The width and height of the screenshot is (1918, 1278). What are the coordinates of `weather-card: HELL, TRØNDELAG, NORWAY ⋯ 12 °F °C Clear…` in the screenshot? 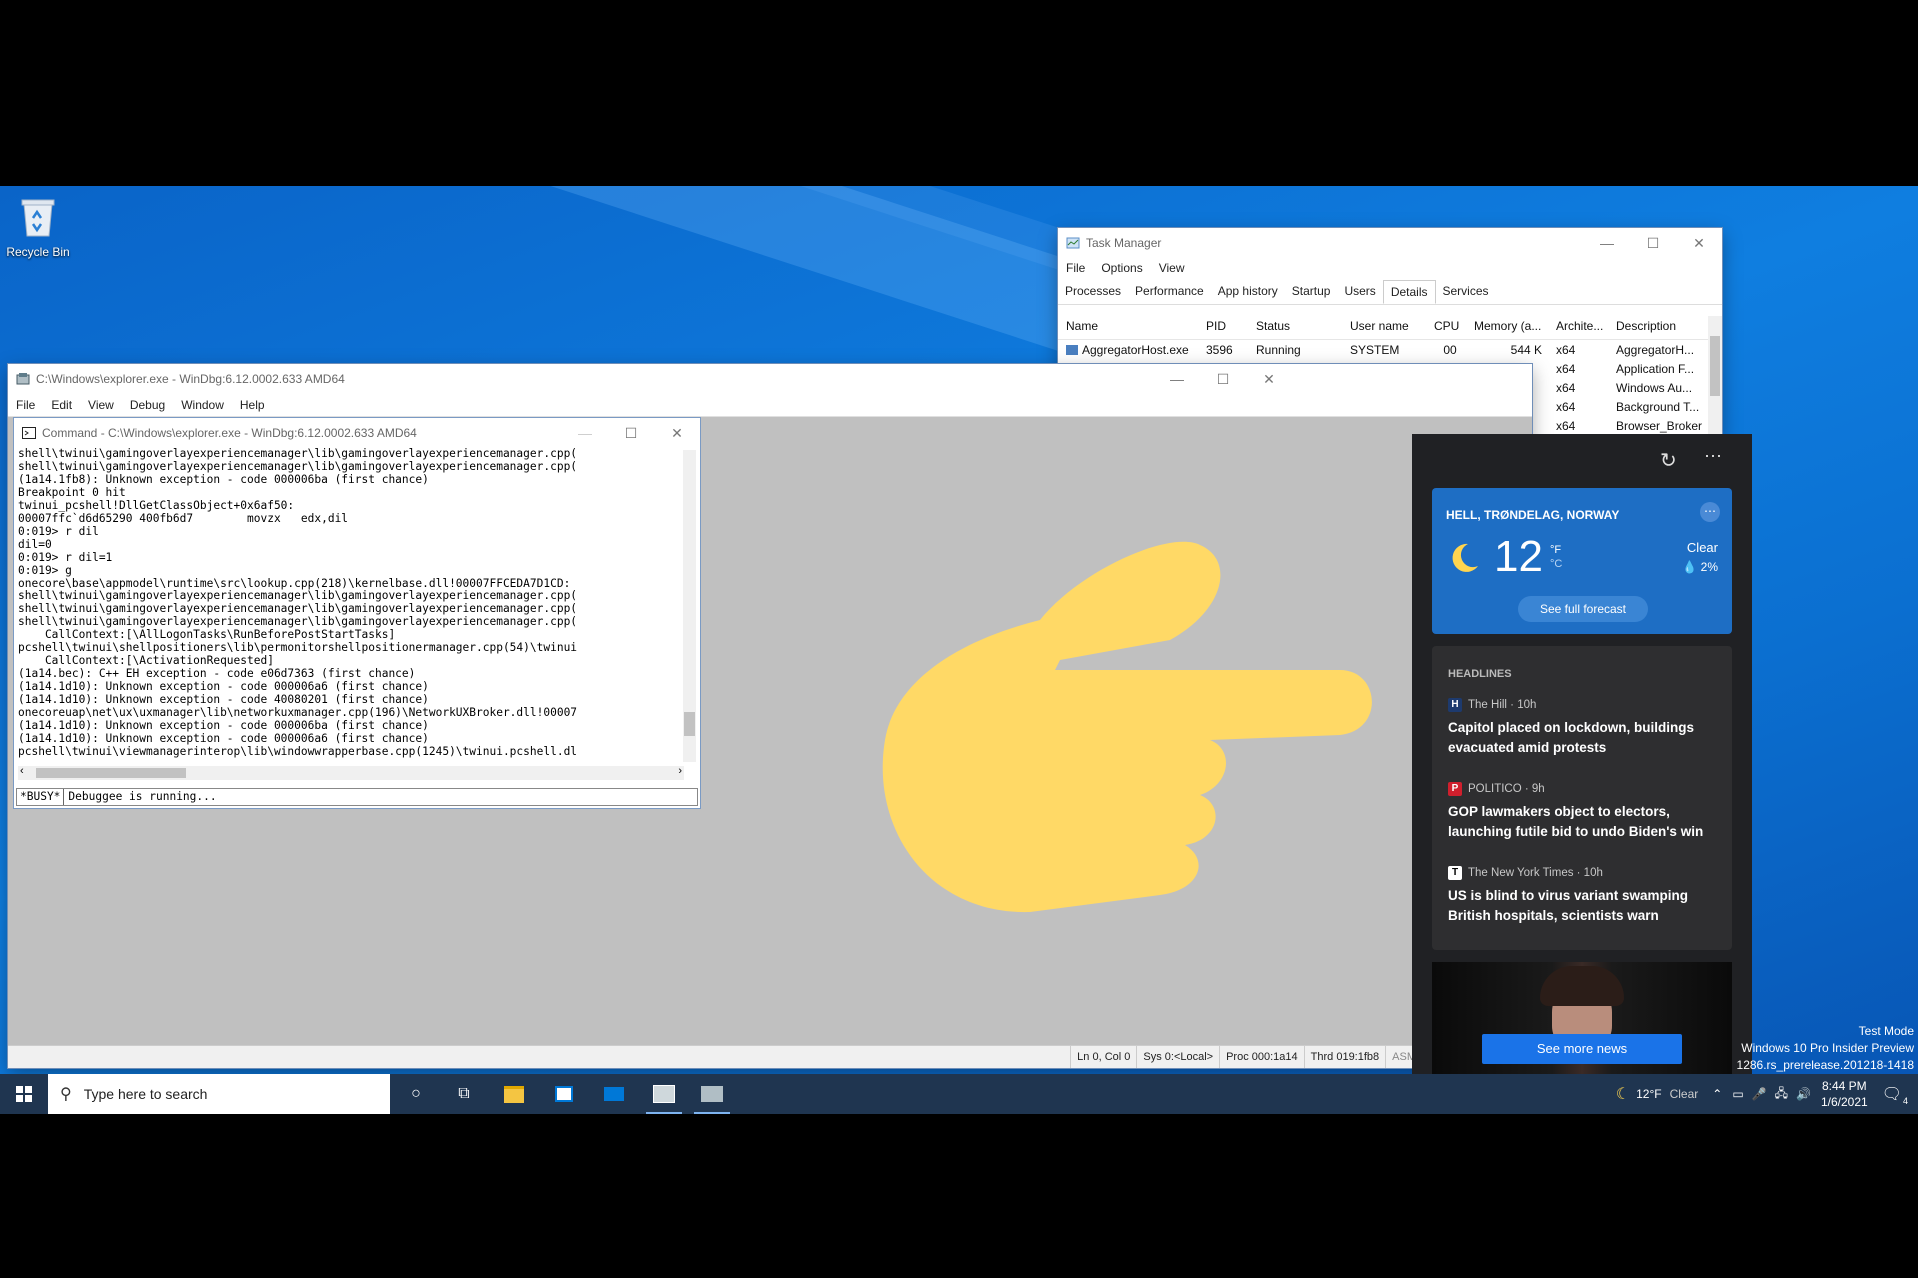 It's located at (1582, 561).